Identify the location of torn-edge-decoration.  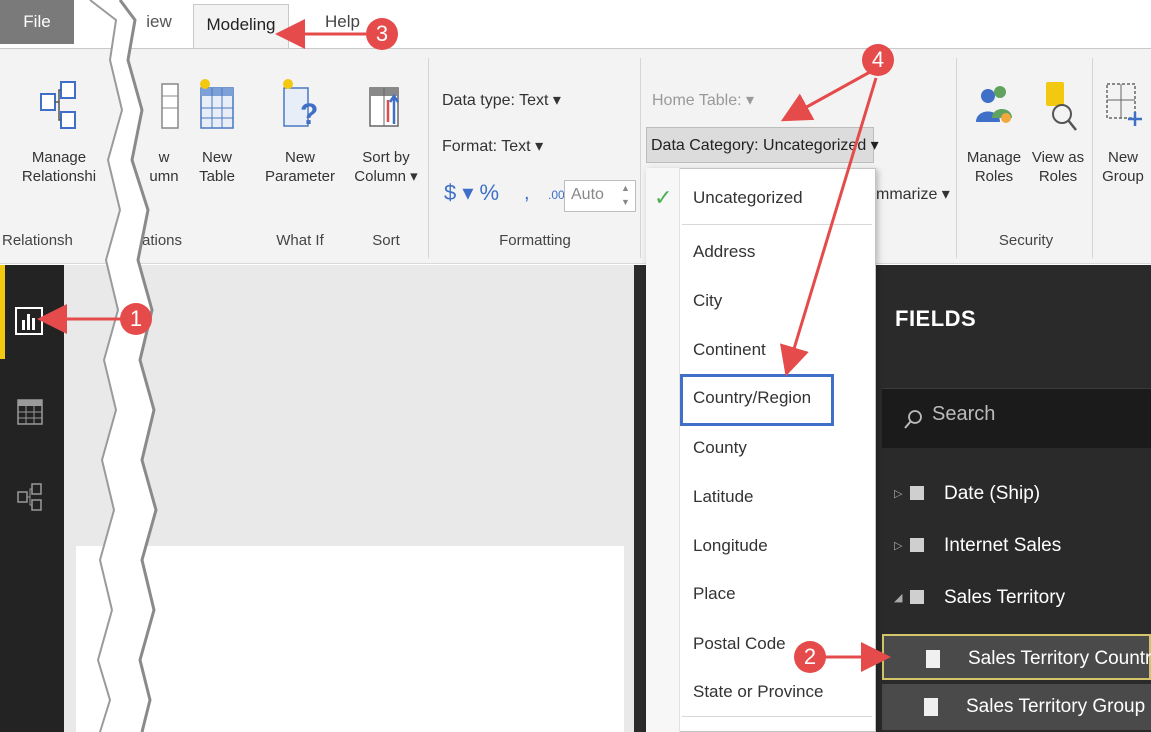
(123, 366).